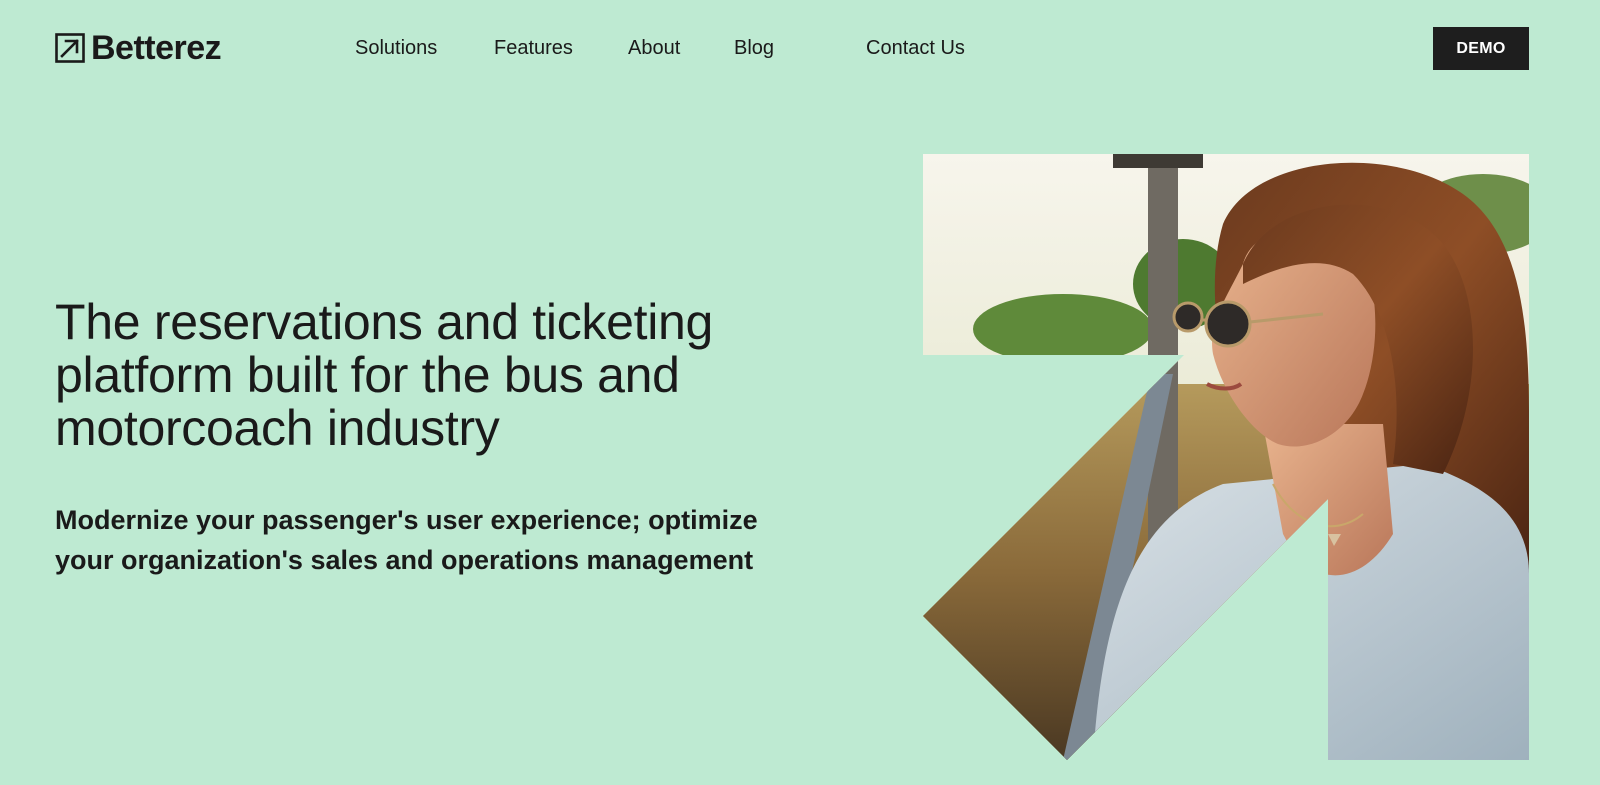  What do you see at coordinates (654, 48) in the screenshot?
I see `nav-item-about: About` at bounding box center [654, 48].